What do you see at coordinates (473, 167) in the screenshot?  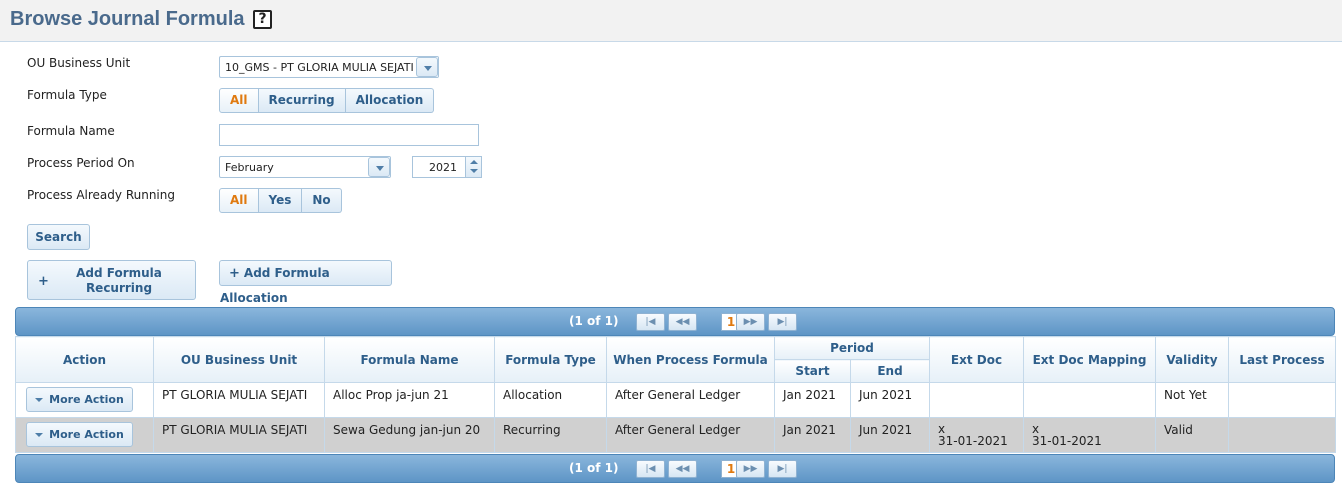 I see `year-spinner-arrows` at bounding box center [473, 167].